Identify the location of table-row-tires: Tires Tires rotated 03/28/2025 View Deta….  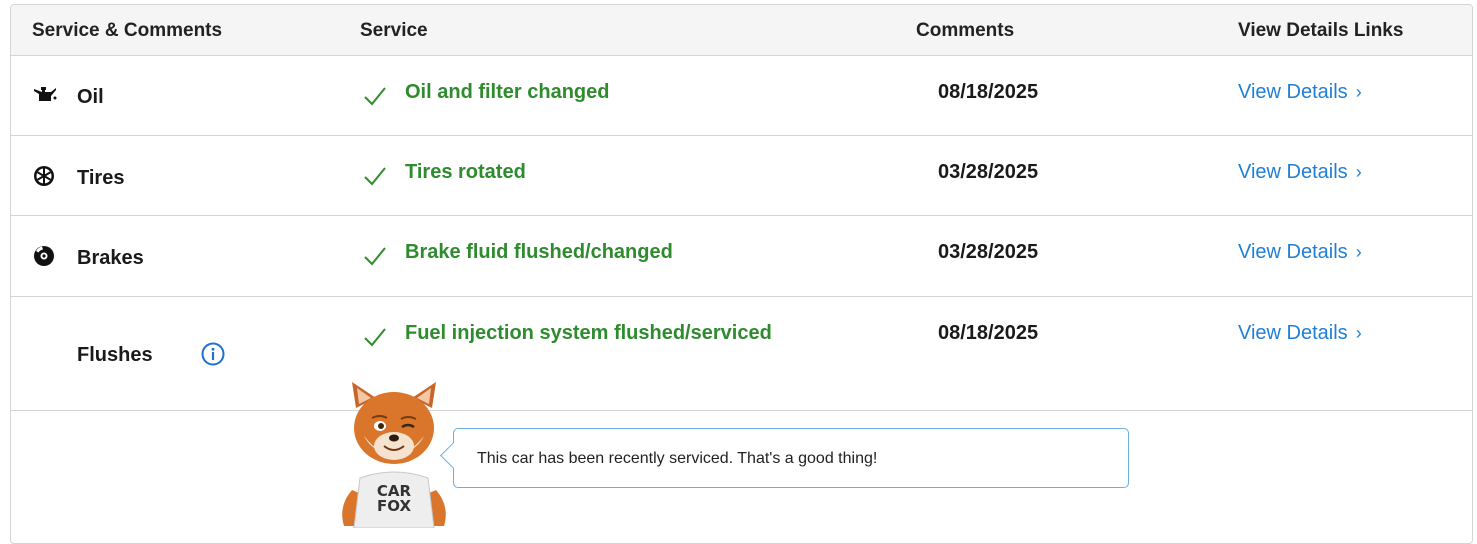
(741, 176).